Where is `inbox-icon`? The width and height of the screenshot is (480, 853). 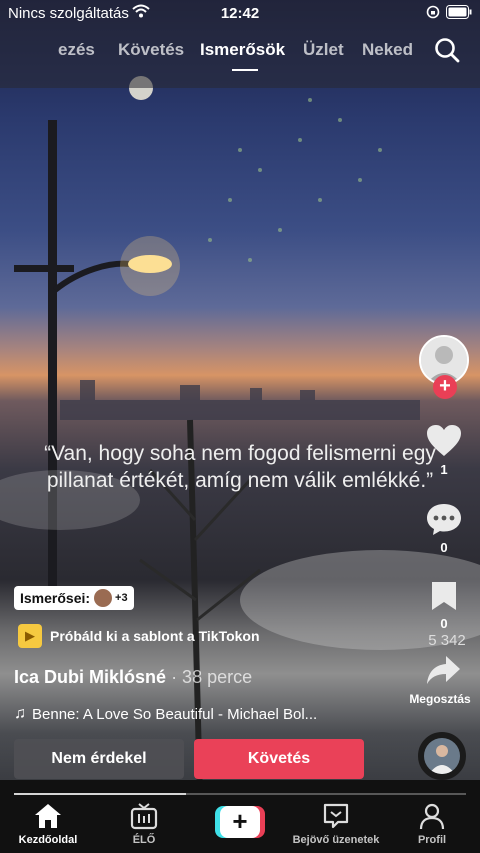
inbox-icon is located at coordinates (336, 816).